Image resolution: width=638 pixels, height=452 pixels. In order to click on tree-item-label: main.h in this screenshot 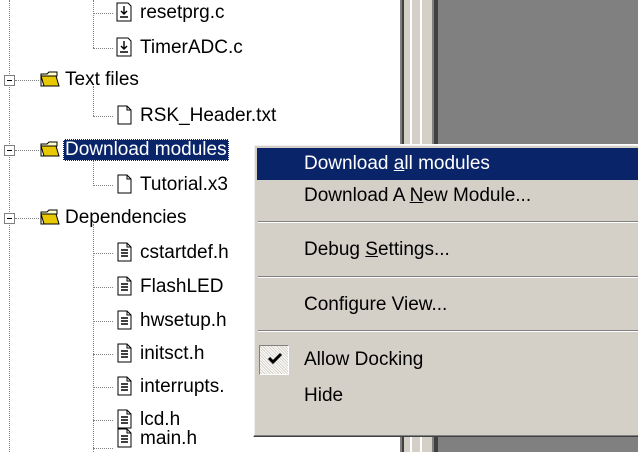, I will do `click(168, 439)`.